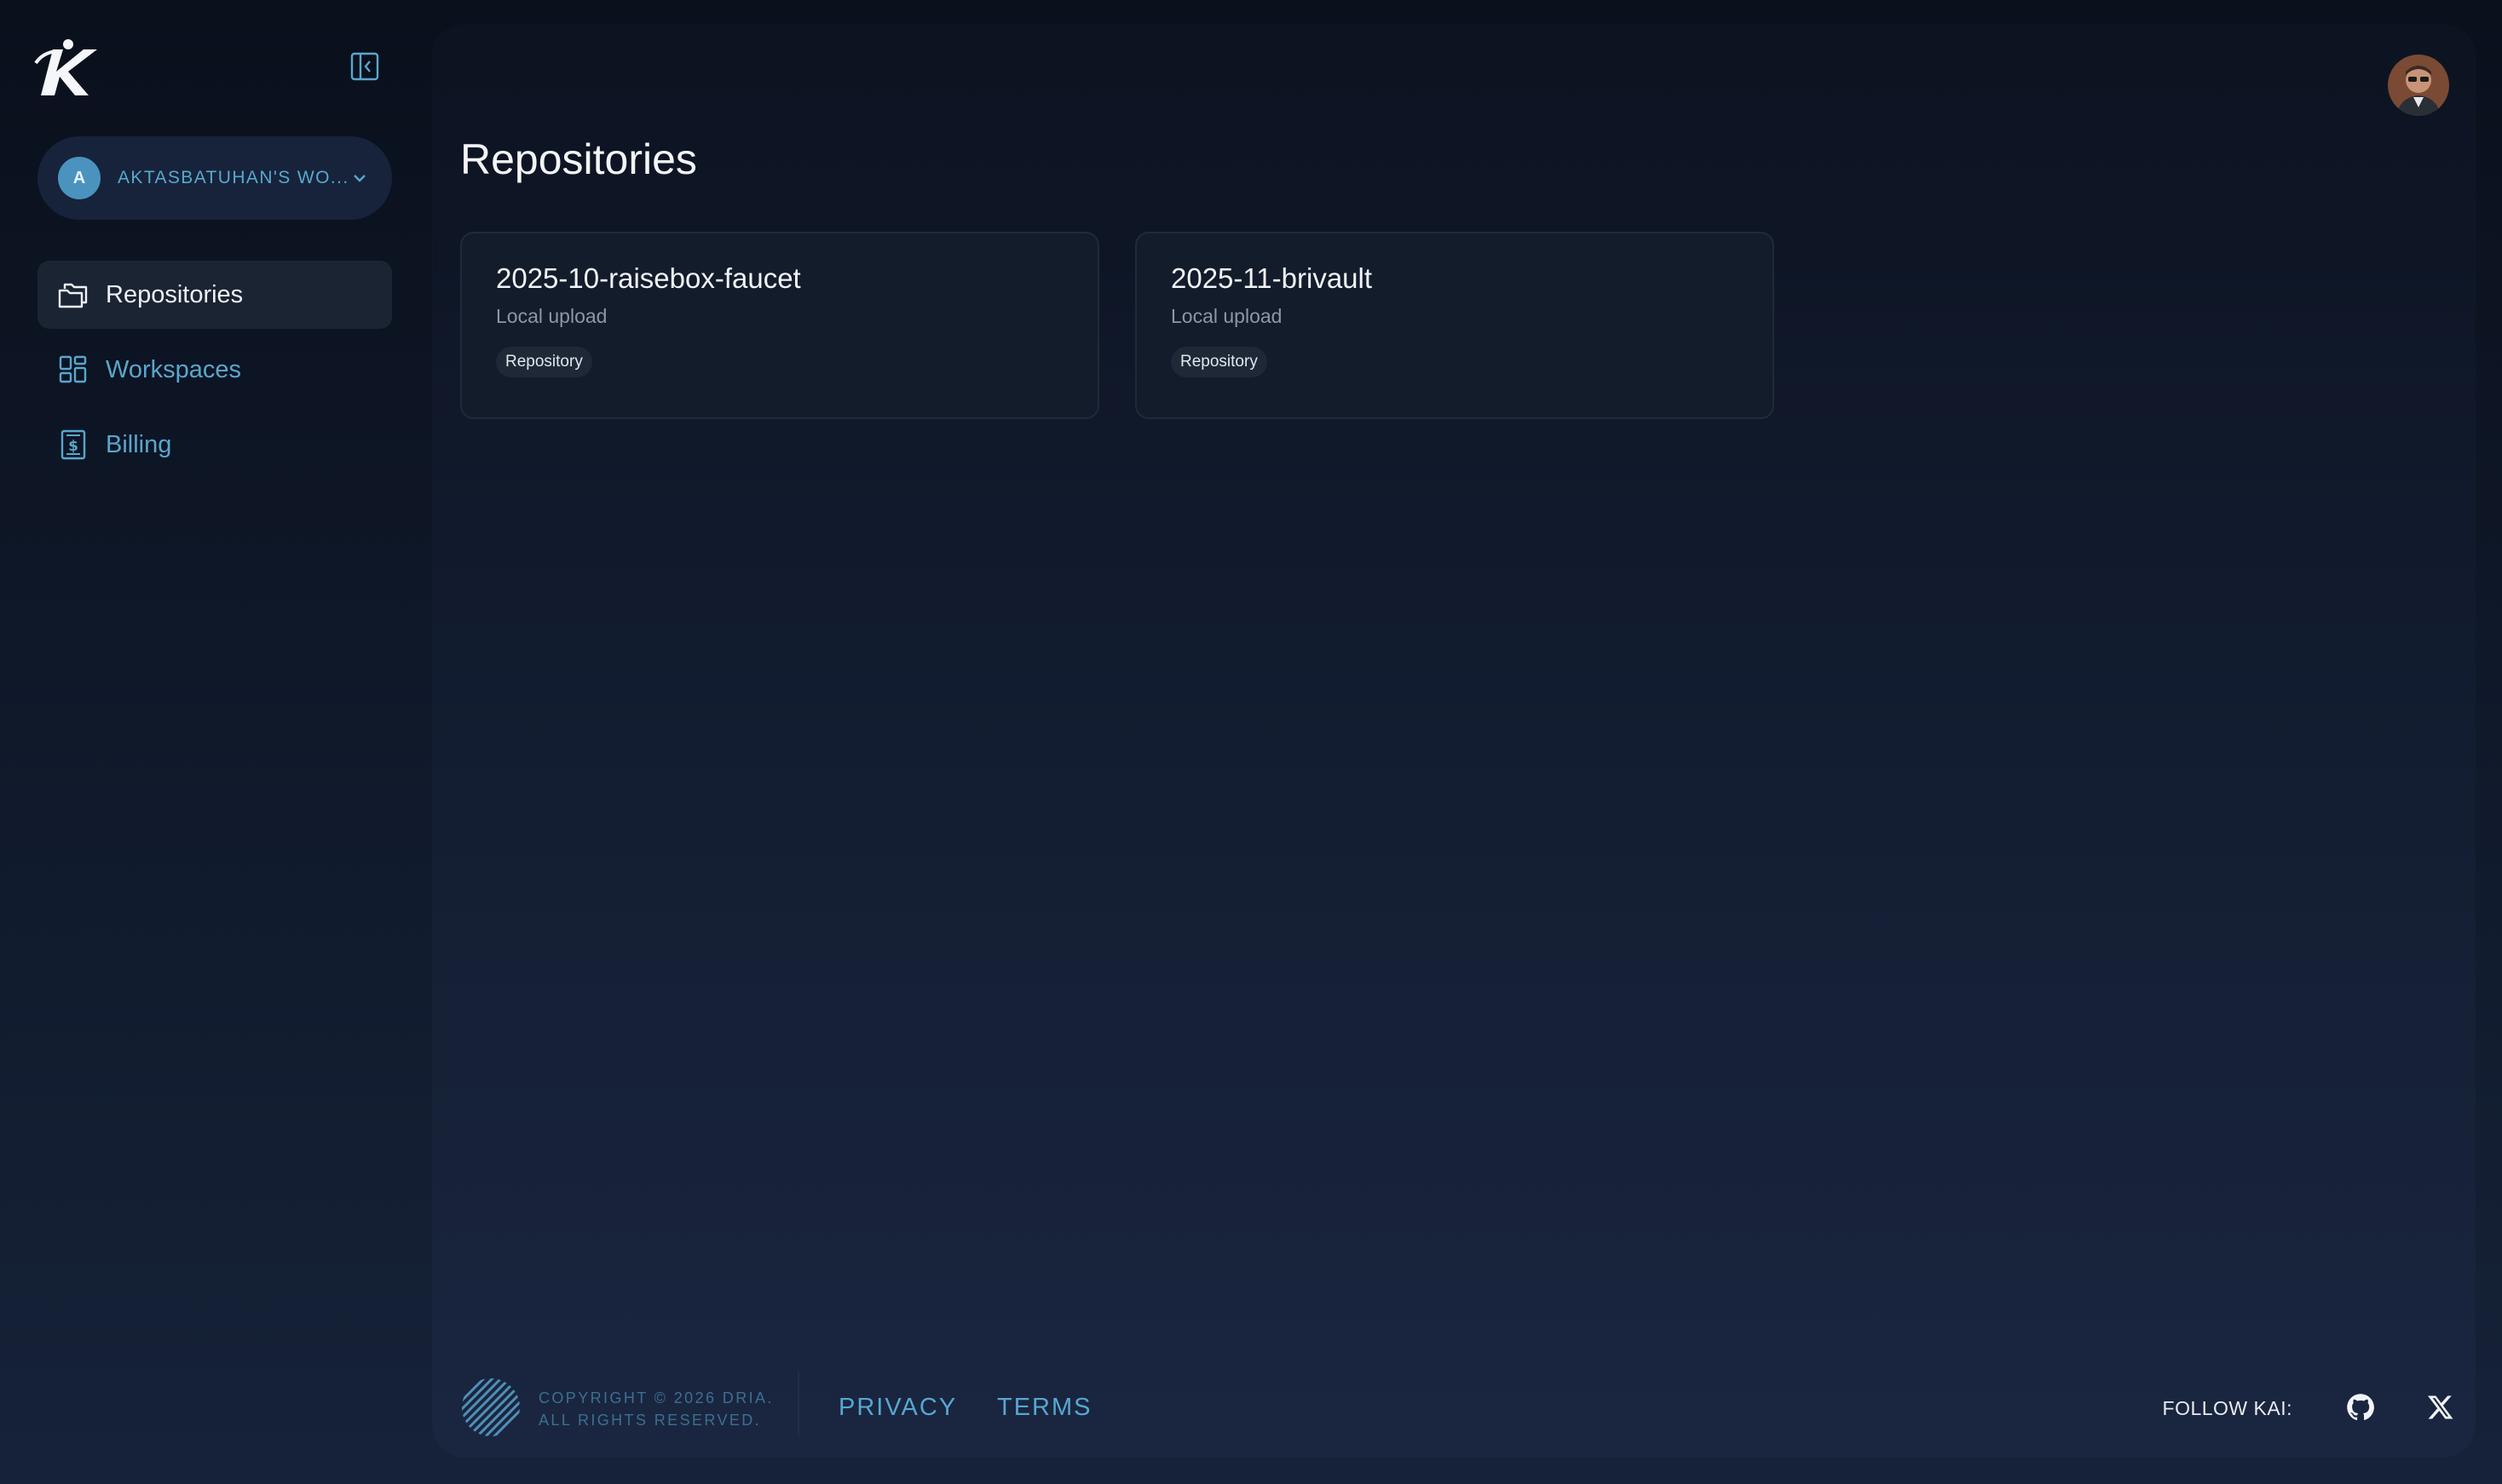  Describe the element at coordinates (73, 370) in the screenshot. I see `grid-icon` at that location.